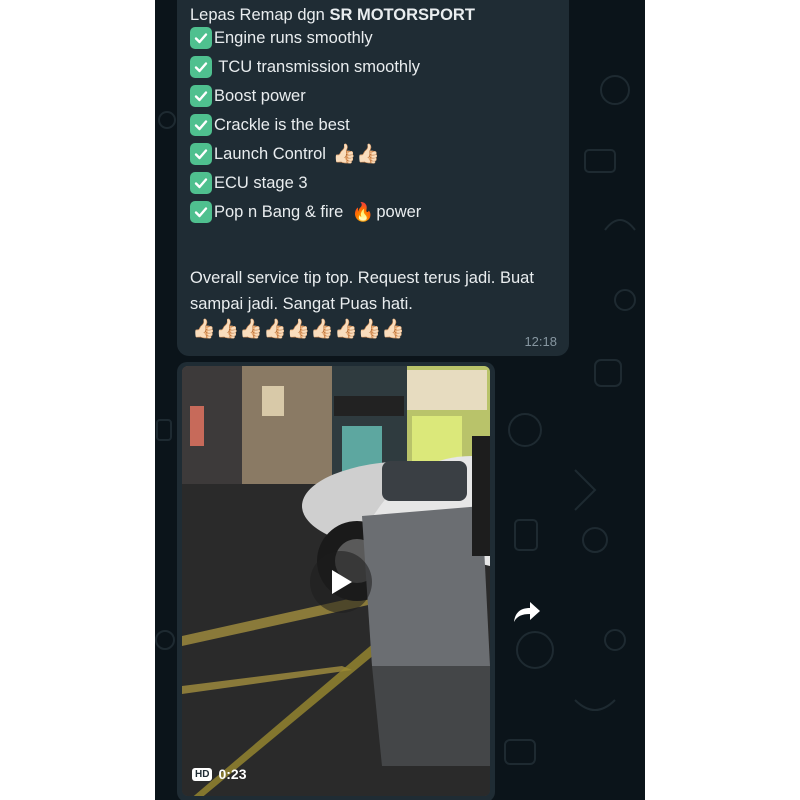 This screenshot has width=800, height=800. I want to click on forward-icon, so click(527, 612).